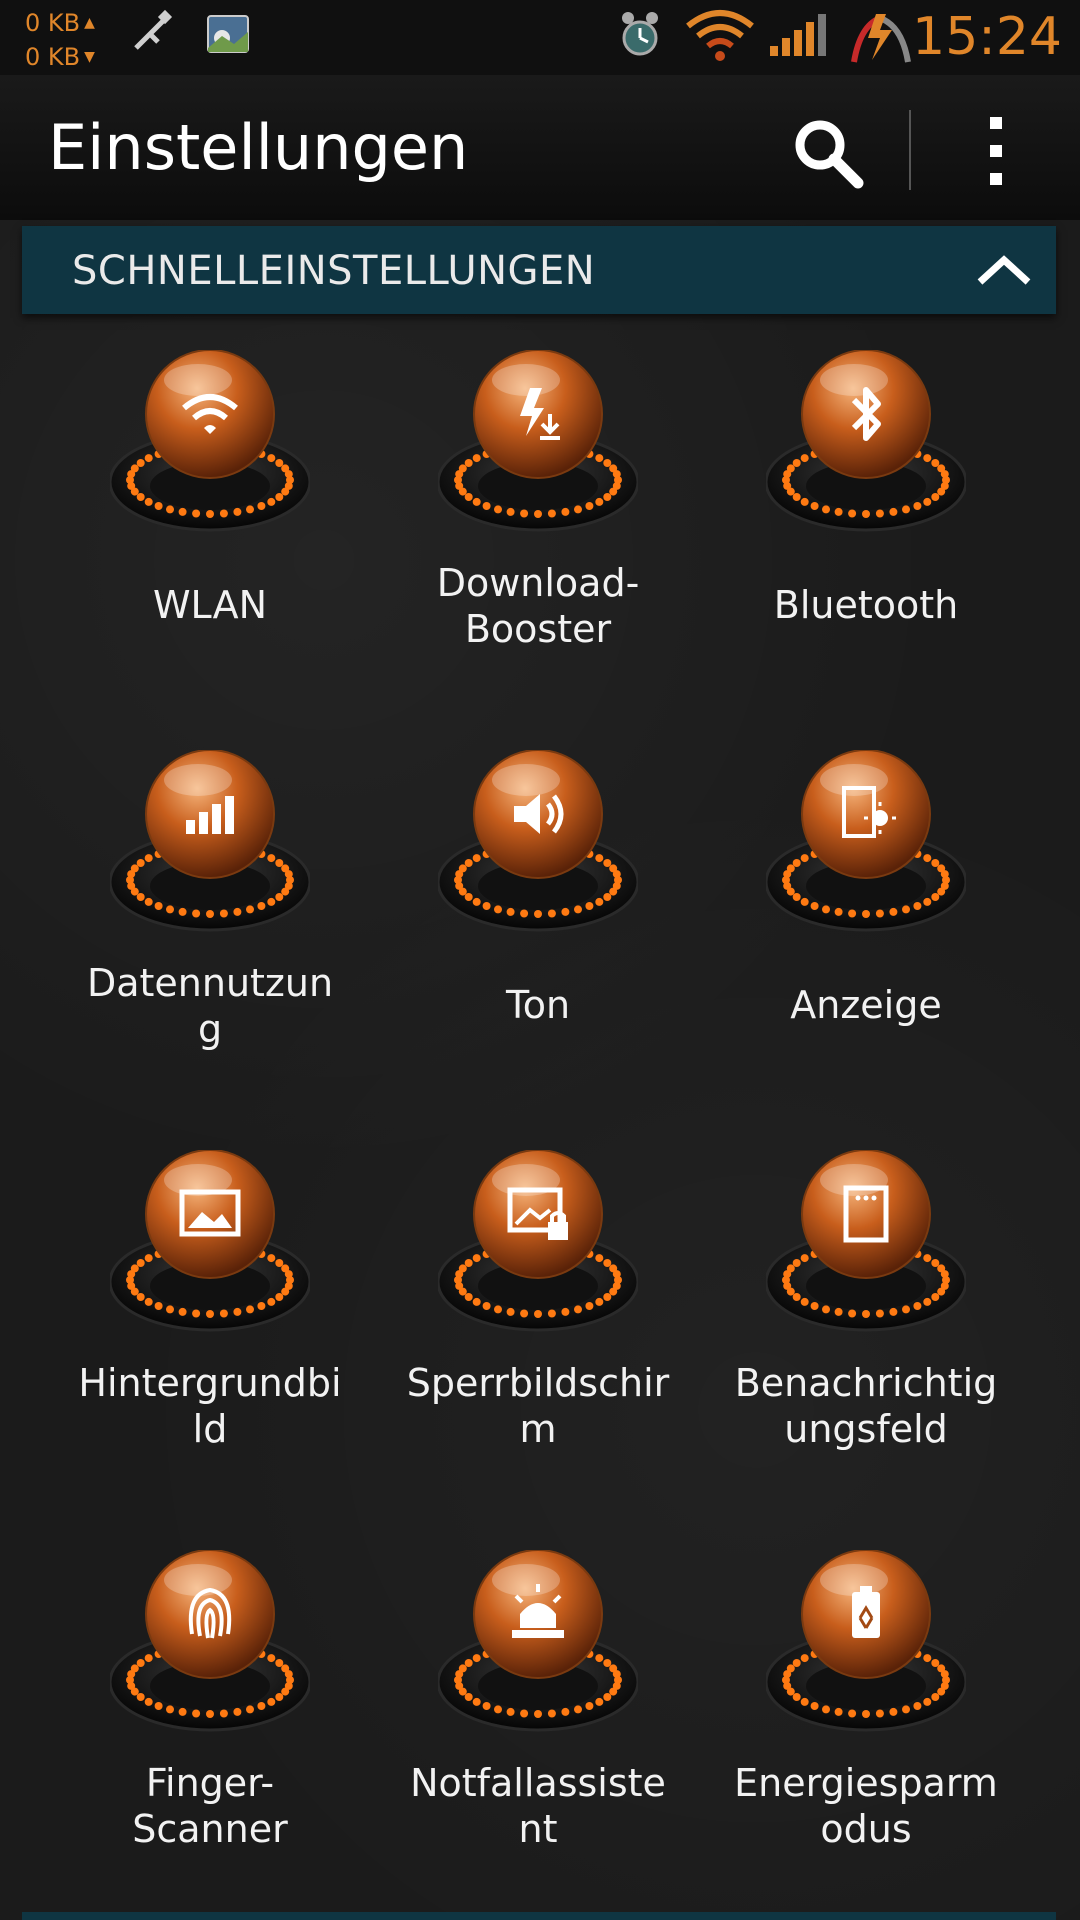 The width and height of the screenshot is (1080, 1920). I want to click on setting-label: Finger- Scanner, so click(210, 1806).